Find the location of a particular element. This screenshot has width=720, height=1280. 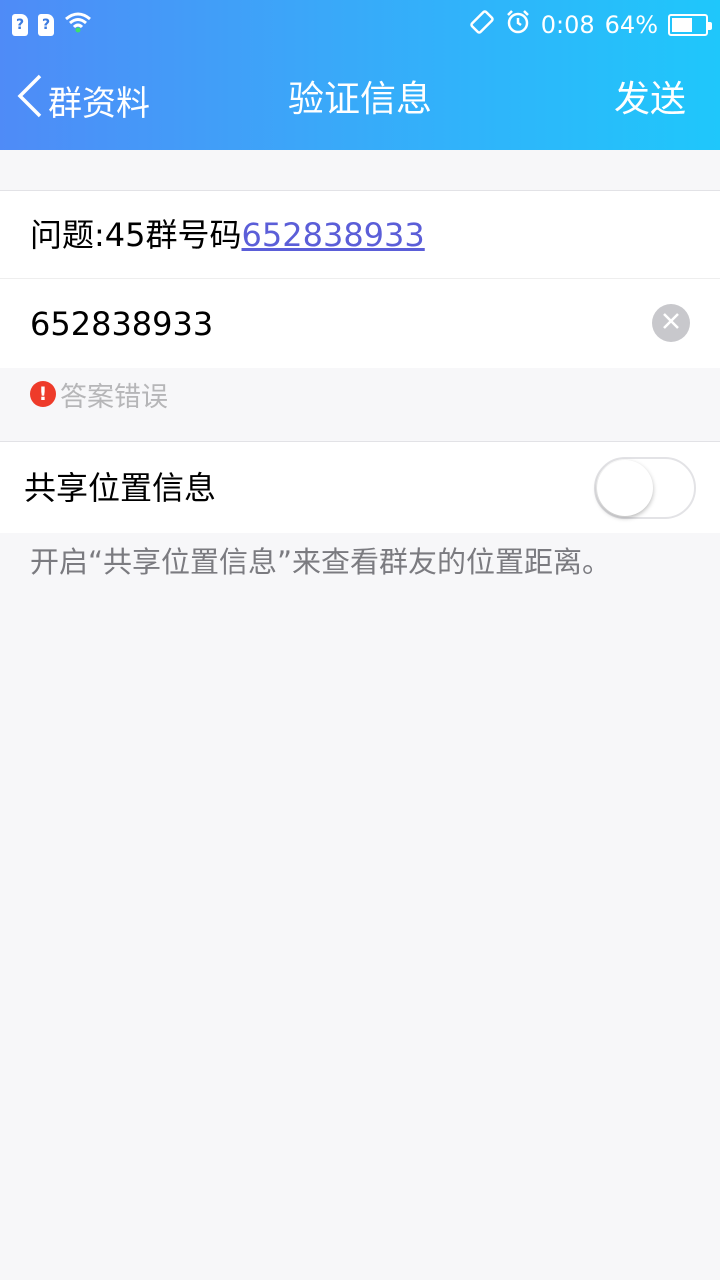

status-bar-right: 0:08 64% is located at coordinates (590, 25).